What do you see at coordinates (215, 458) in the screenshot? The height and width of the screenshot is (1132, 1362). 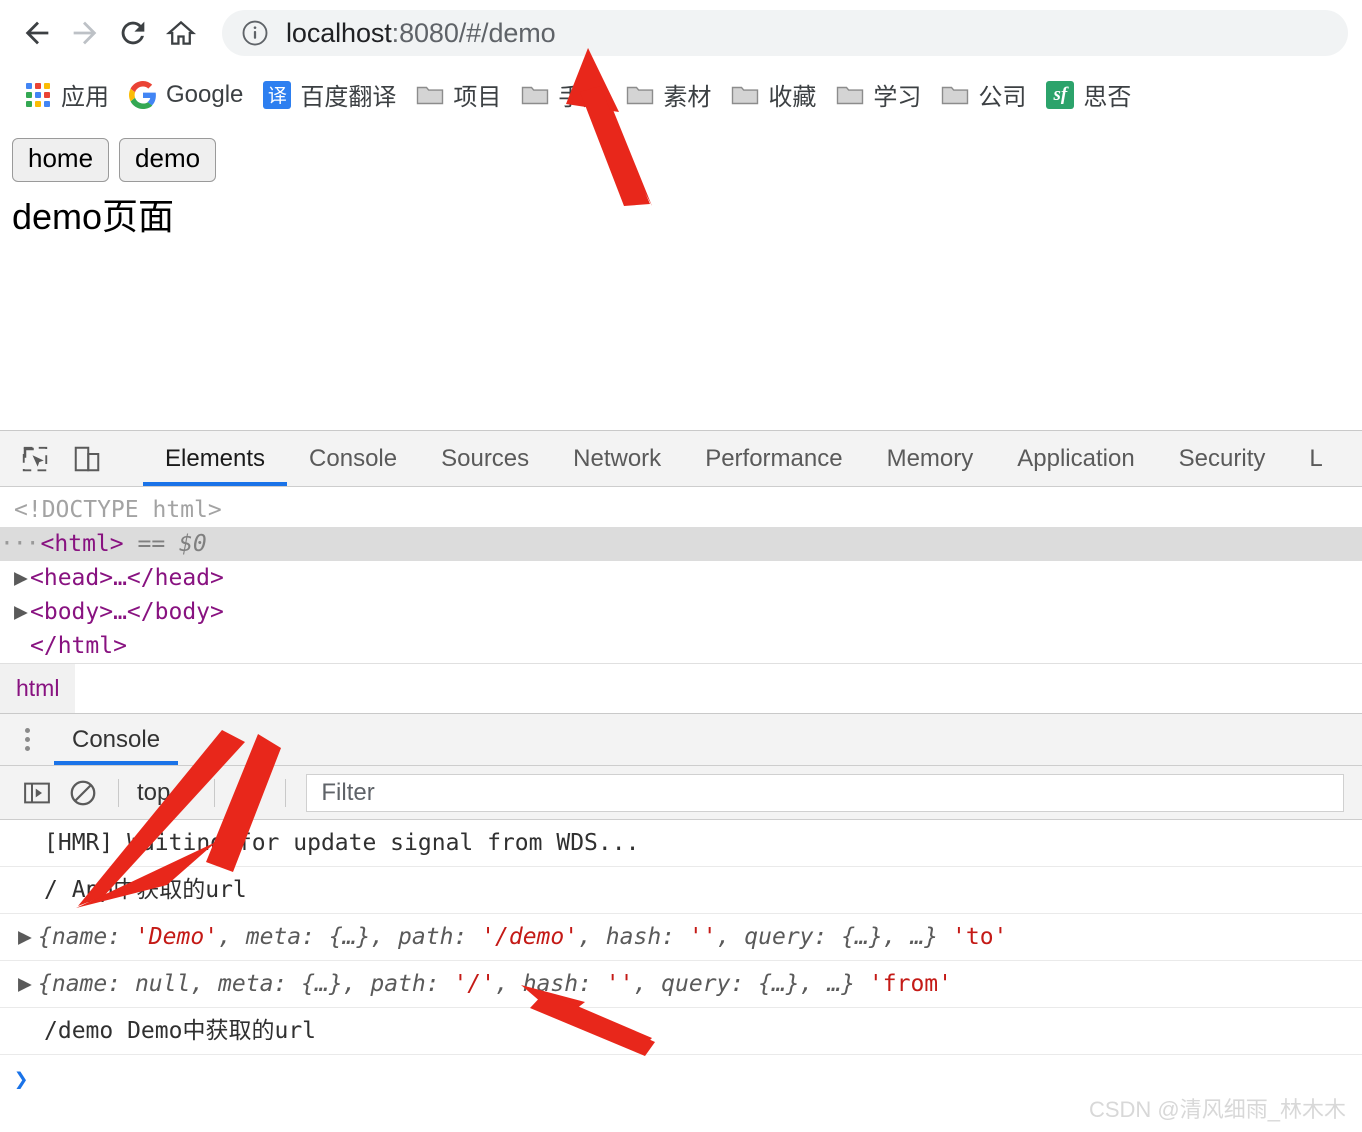 I see `tab-elements: Elements` at bounding box center [215, 458].